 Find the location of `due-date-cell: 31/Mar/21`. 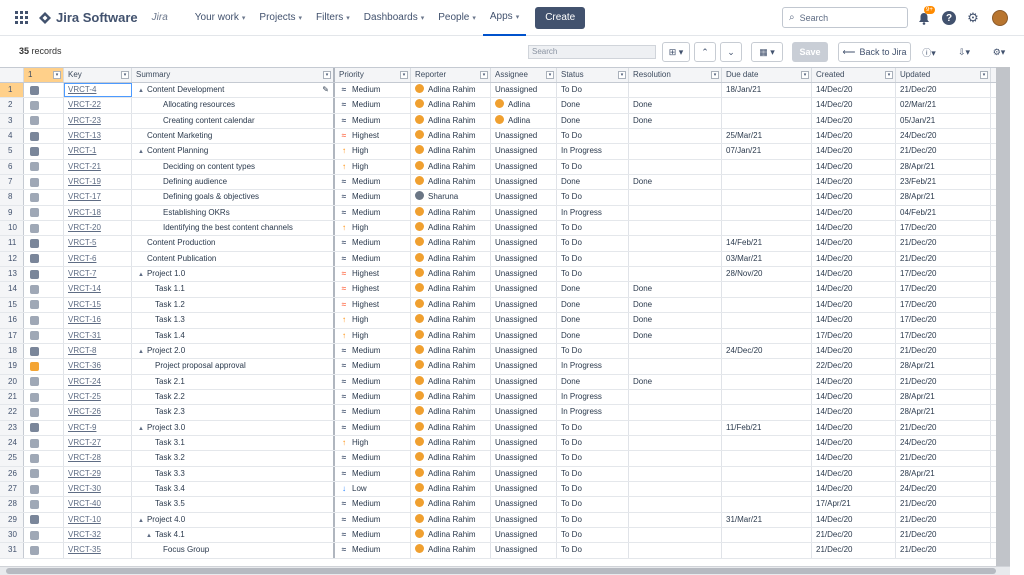

due-date-cell: 31/Mar/21 is located at coordinates (767, 519).